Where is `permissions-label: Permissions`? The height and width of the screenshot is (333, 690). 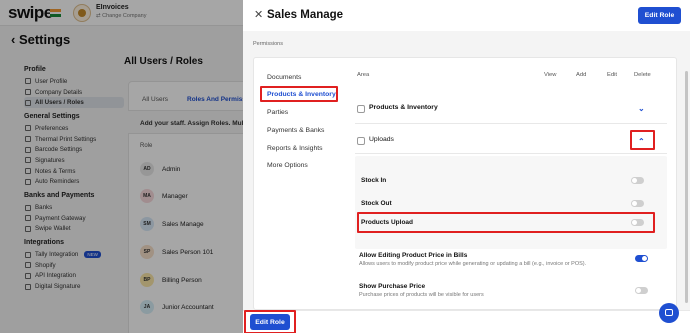 permissions-label: Permissions is located at coordinates (268, 44).